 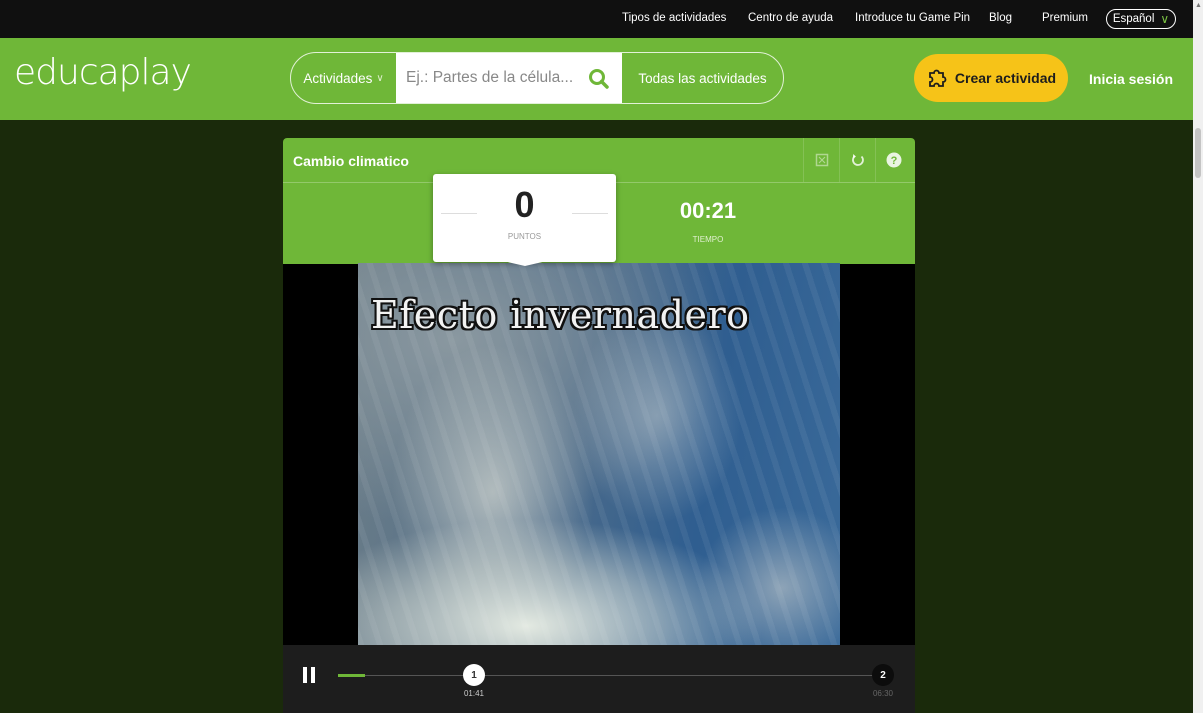 I want to click on timer-label: TIEMPO, so click(x=708, y=239).